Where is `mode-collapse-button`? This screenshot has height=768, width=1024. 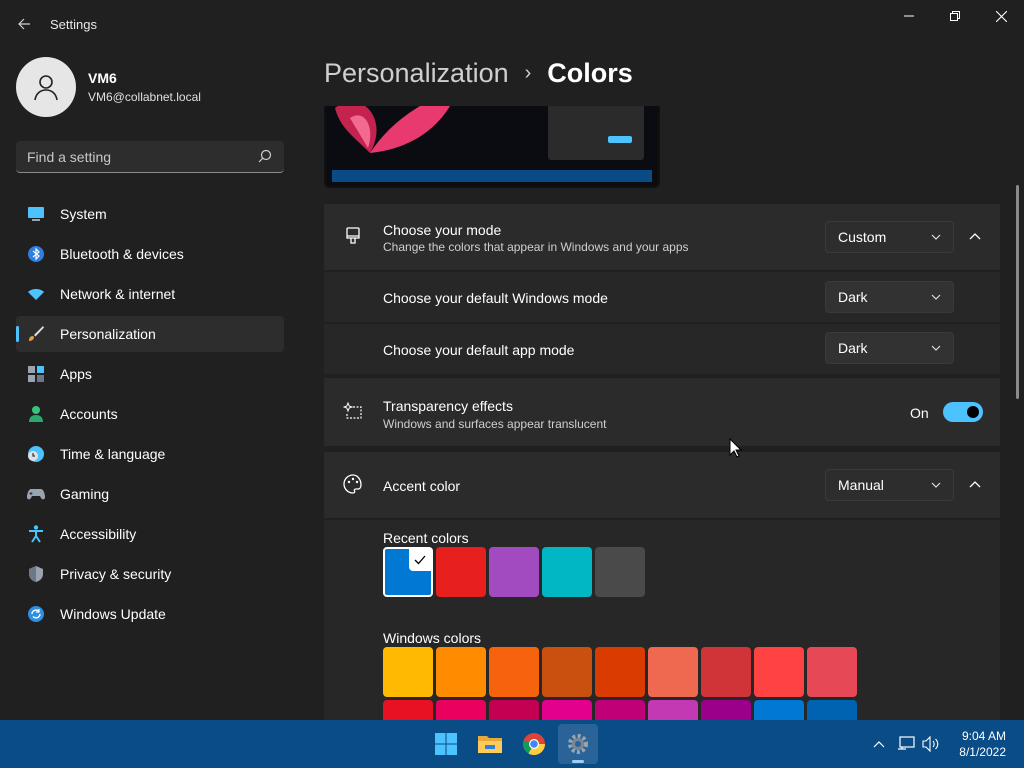 mode-collapse-button is located at coordinates (975, 237).